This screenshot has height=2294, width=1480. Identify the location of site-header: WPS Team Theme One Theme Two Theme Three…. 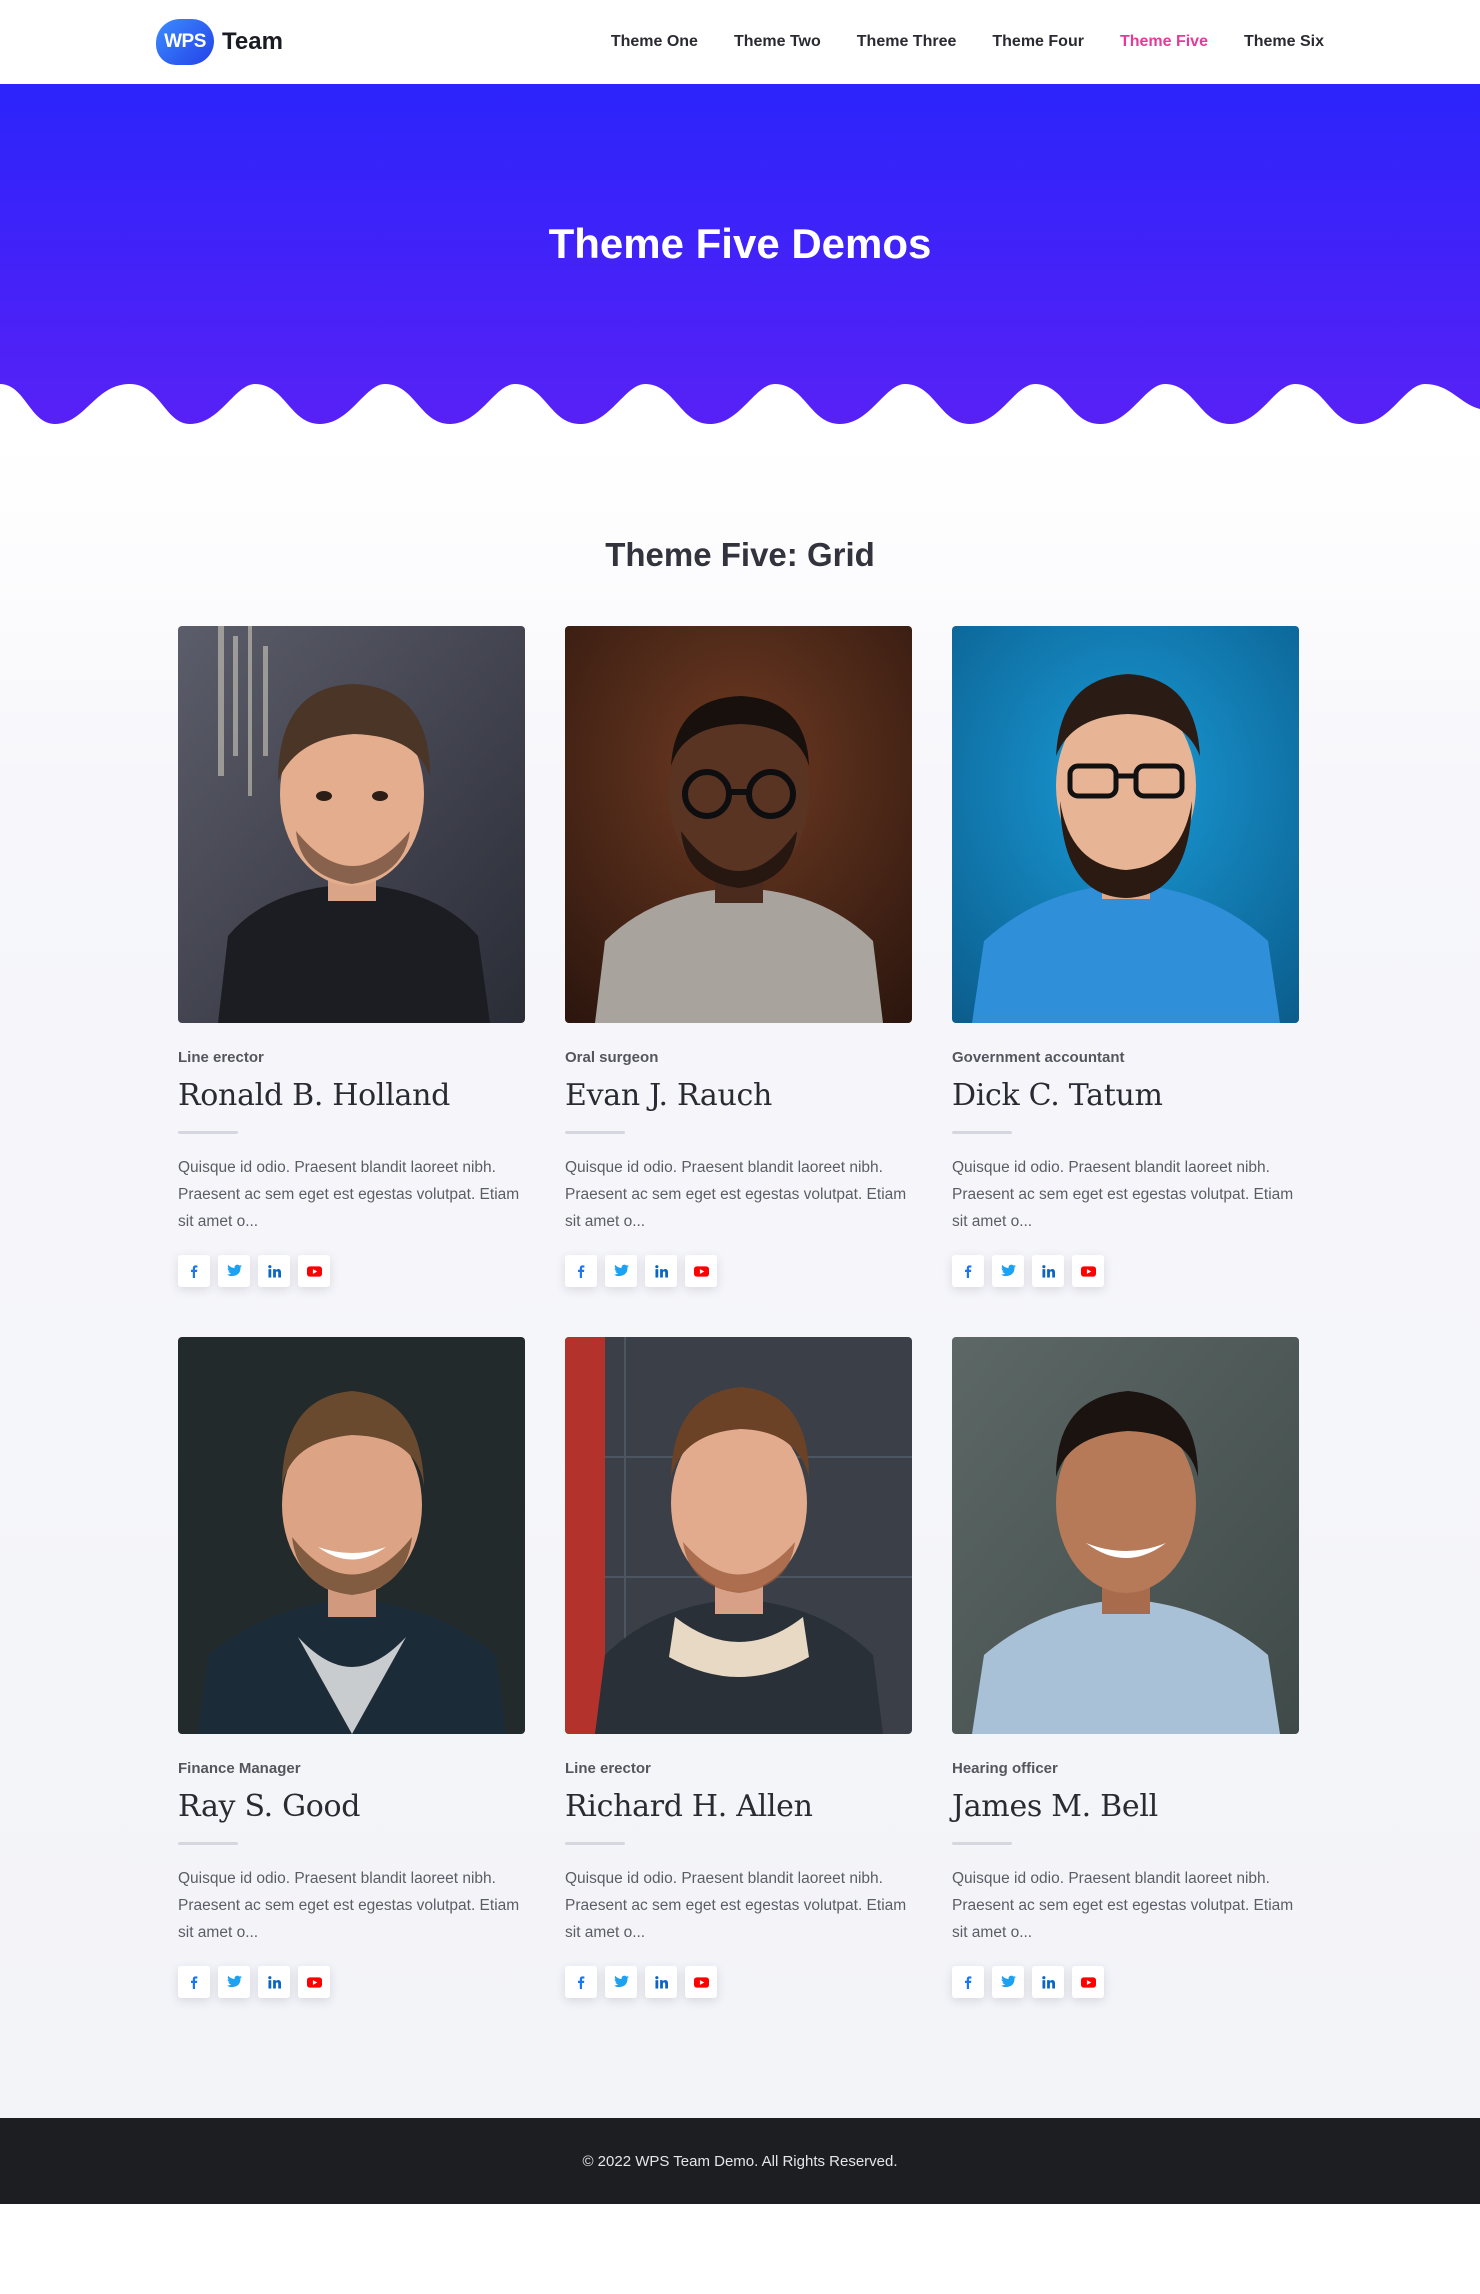
(740, 42).